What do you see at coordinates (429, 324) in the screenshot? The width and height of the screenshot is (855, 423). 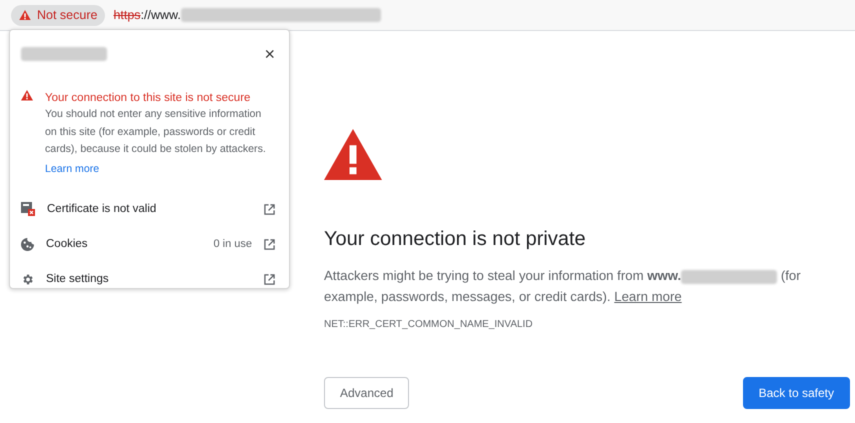 I see `error-code: NET::ERR_CERT_COMMON_NAME_INVALID` at bounding box center [429, 324].